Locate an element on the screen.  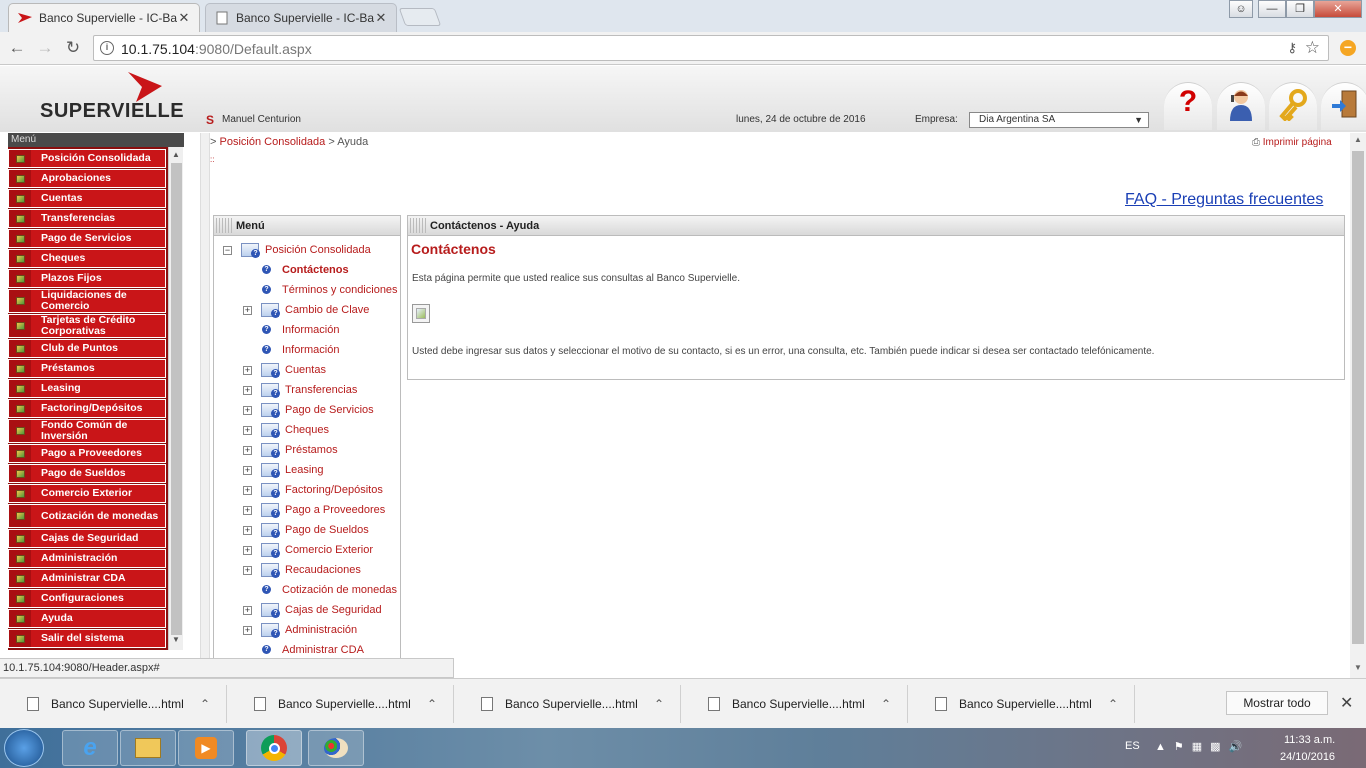
left-menu-item: Cajas de Seguridad is located at coordinates (87, 538).